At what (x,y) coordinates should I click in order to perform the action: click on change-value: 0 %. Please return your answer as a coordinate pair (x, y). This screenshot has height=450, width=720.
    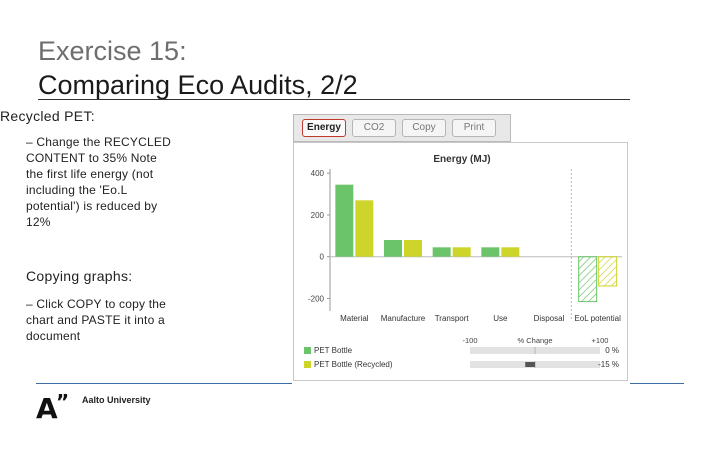
    Looking at the image, I should click on (612, 350).